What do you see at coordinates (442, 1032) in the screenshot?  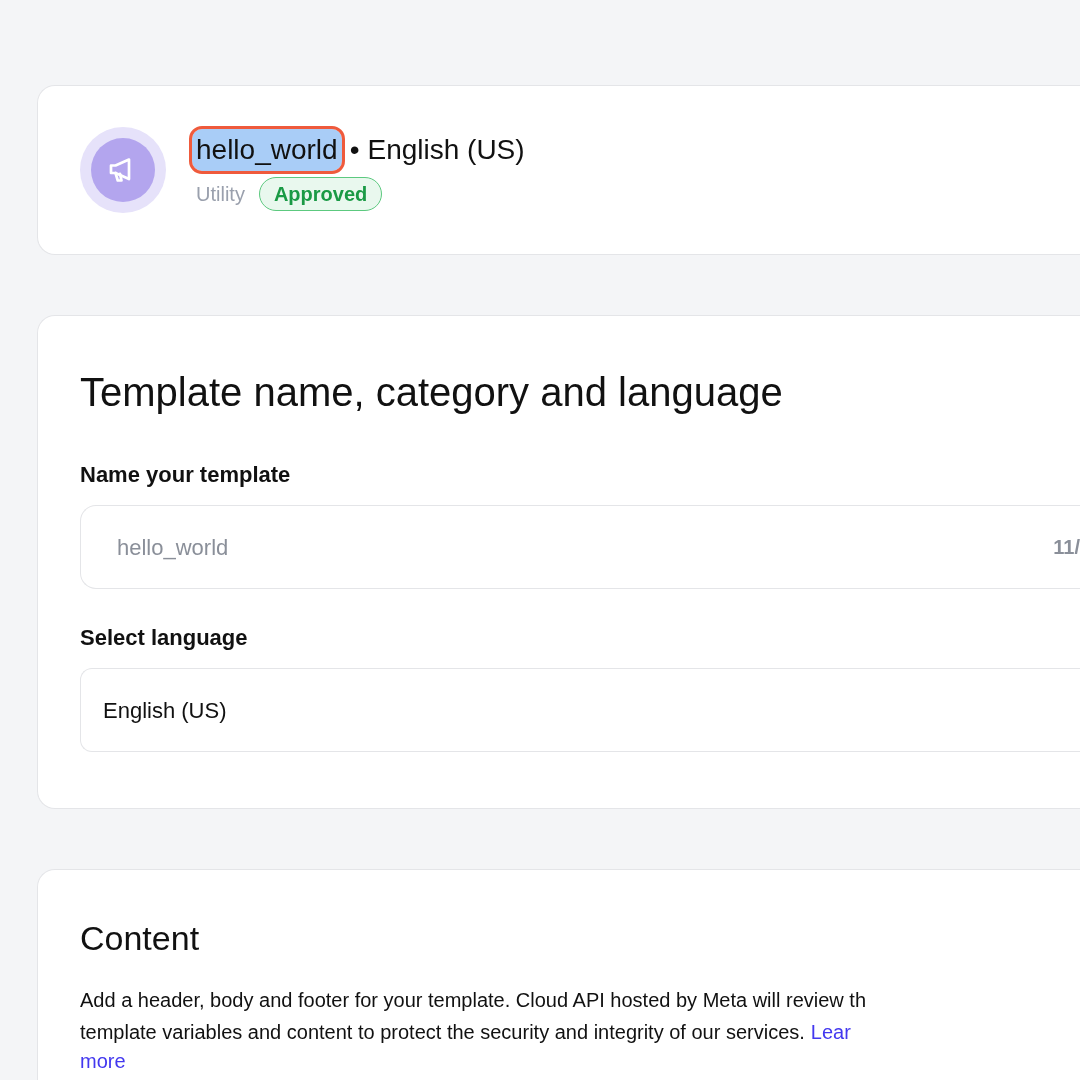 I see `description-text: template variables and content to protect the security and integrity of our services.` at bounding box center [442, 1032].